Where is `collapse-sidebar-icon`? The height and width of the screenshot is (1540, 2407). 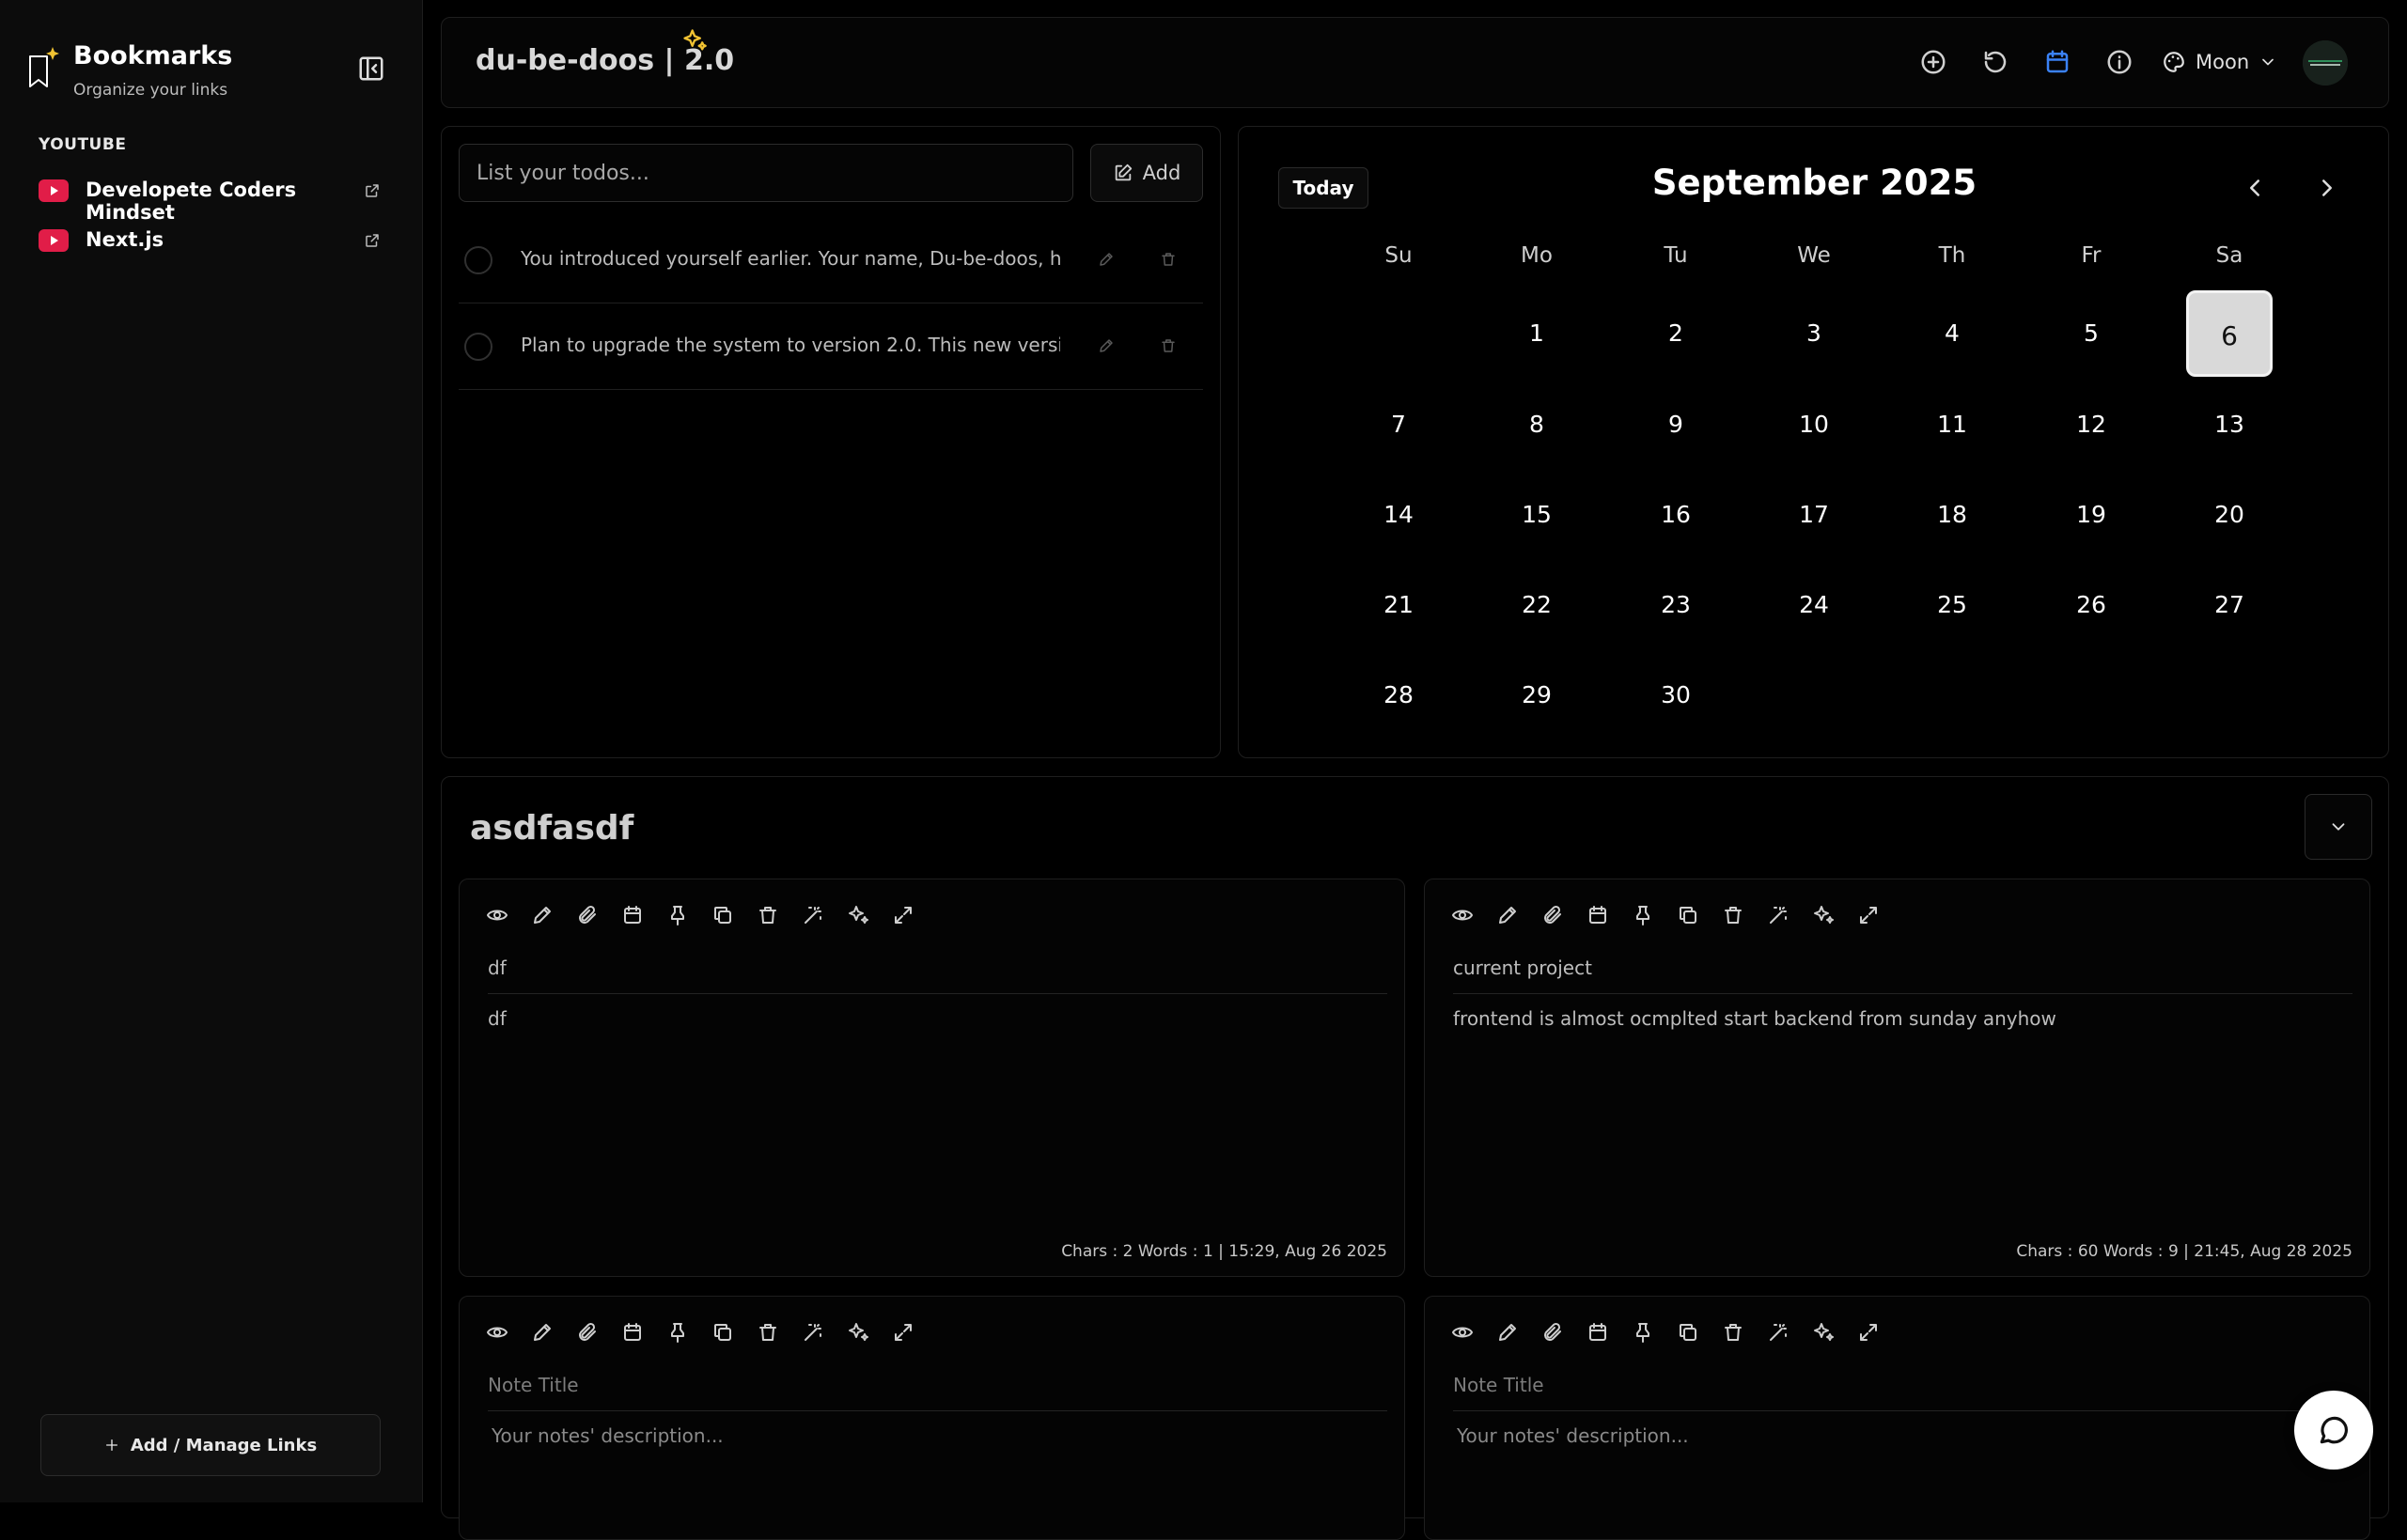
collapse-sidebar-icon is located at coordinates (371, 68).